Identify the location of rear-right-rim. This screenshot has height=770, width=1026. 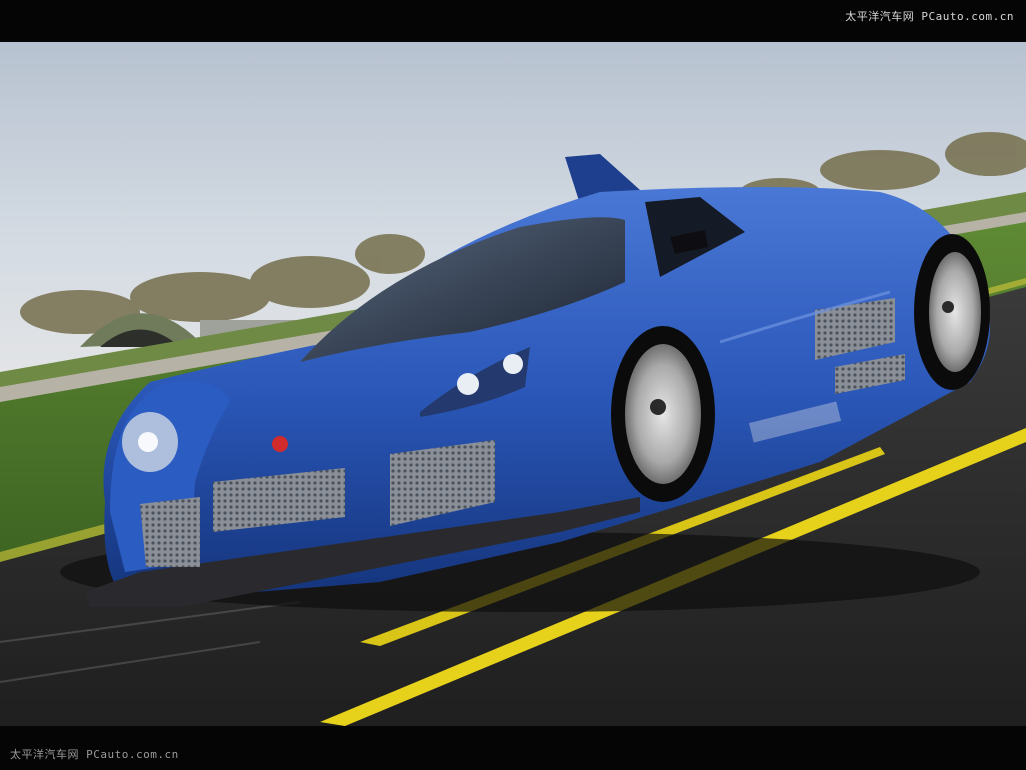
(955, 312).